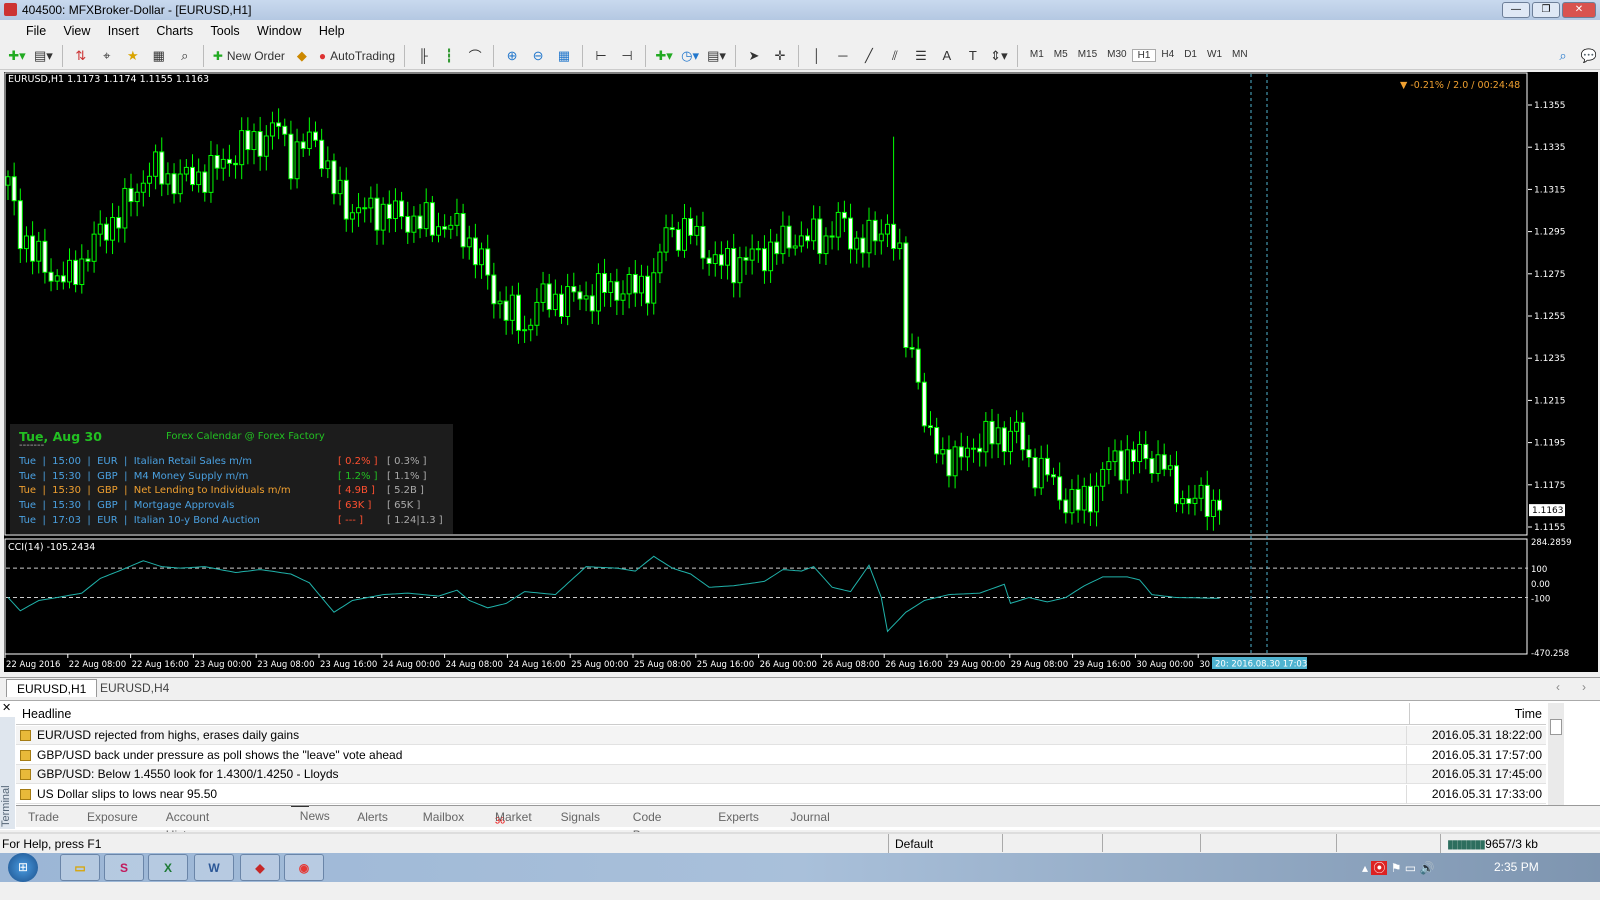 This screenshot has height=900, width=1600. I want to click on bar-chart-icon: ╟, so click(423, 56).